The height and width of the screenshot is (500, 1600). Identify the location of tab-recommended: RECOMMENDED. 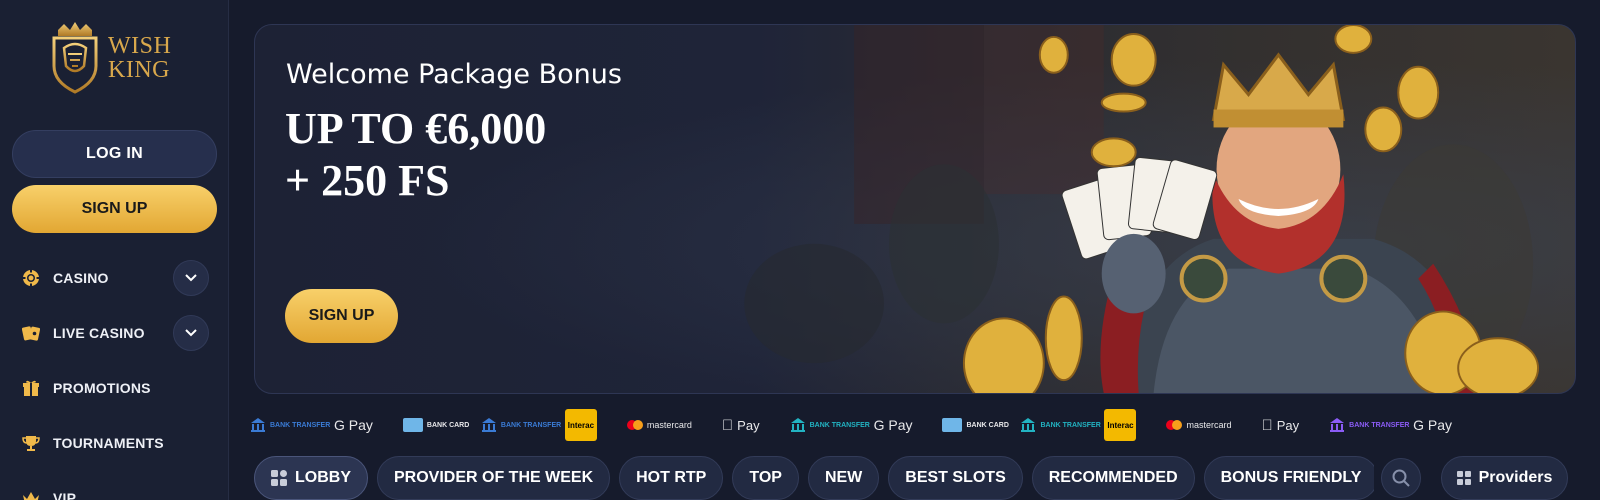
(1113, 478).